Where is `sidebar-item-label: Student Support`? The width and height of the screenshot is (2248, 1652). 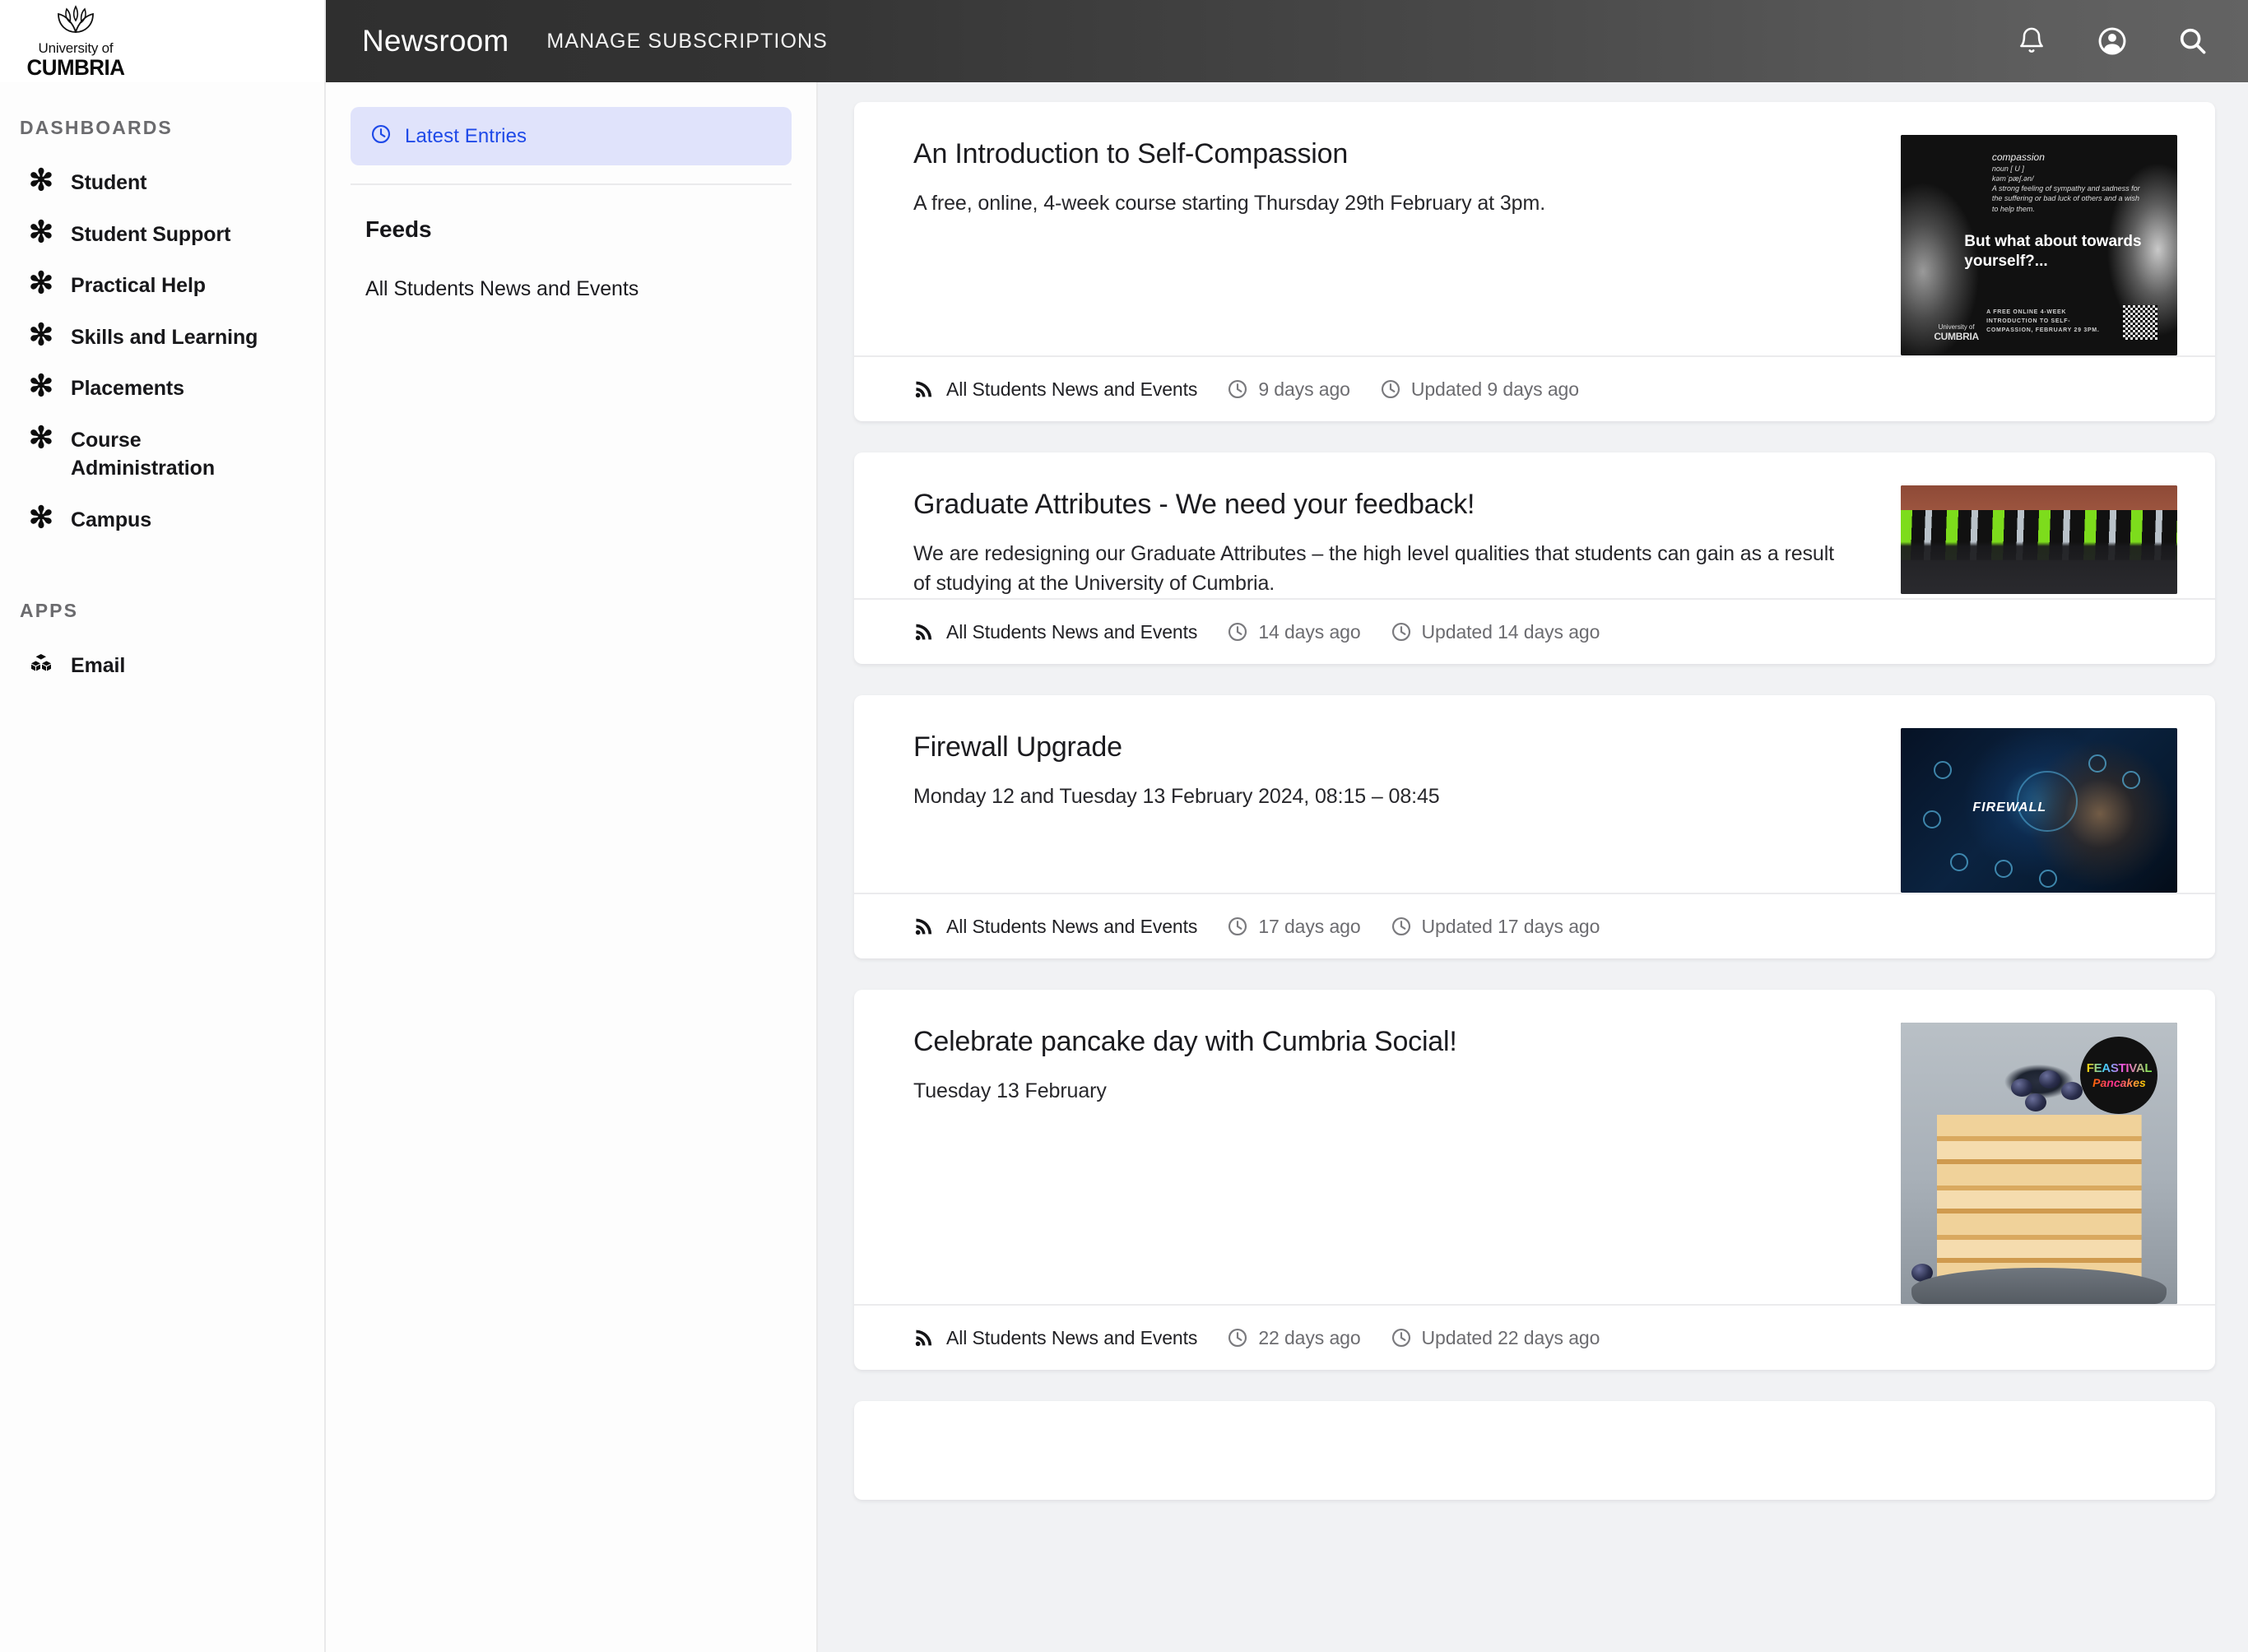 sidebar-item-label: Student Support is located at coordinates (151, 234).